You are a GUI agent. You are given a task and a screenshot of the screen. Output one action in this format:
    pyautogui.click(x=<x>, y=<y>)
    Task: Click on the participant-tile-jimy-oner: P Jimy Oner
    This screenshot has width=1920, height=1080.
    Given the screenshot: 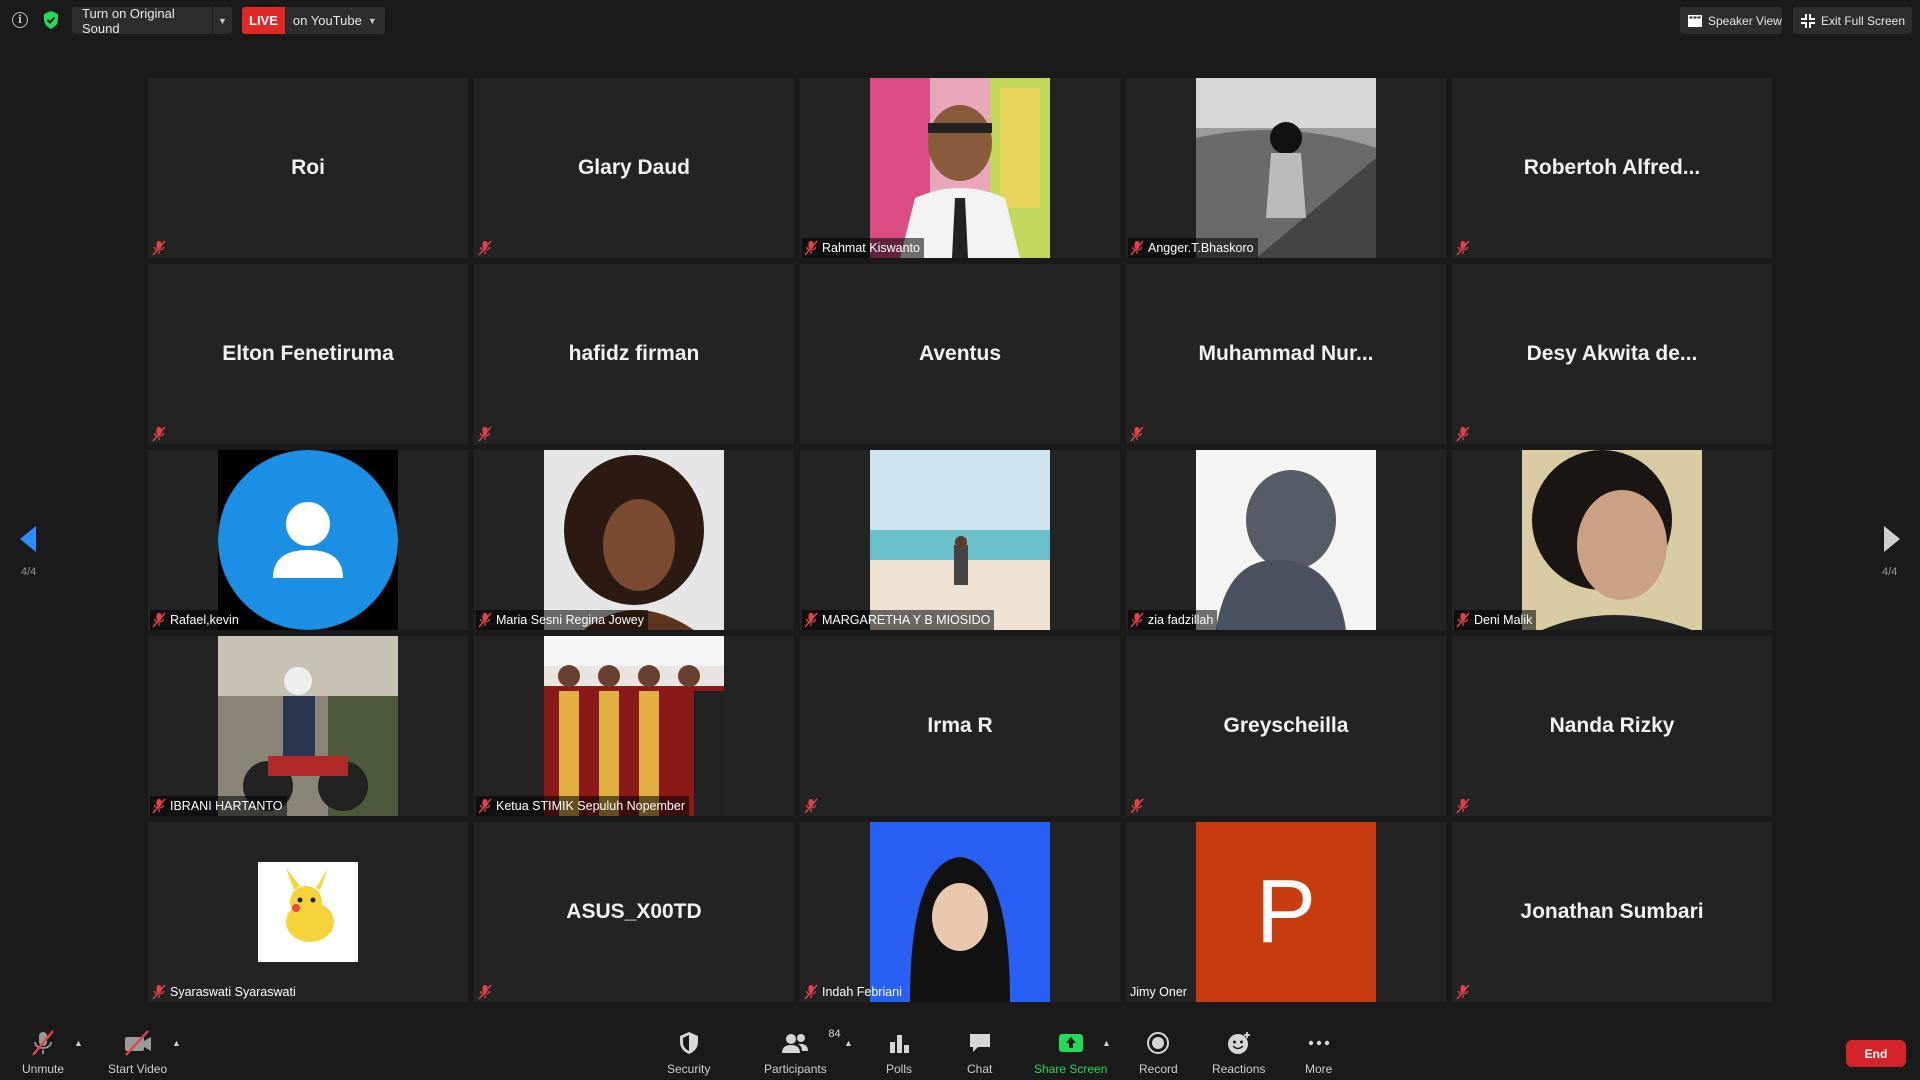 What is the action you would take?
    pyautogui.click(x=1286, y=912)
    